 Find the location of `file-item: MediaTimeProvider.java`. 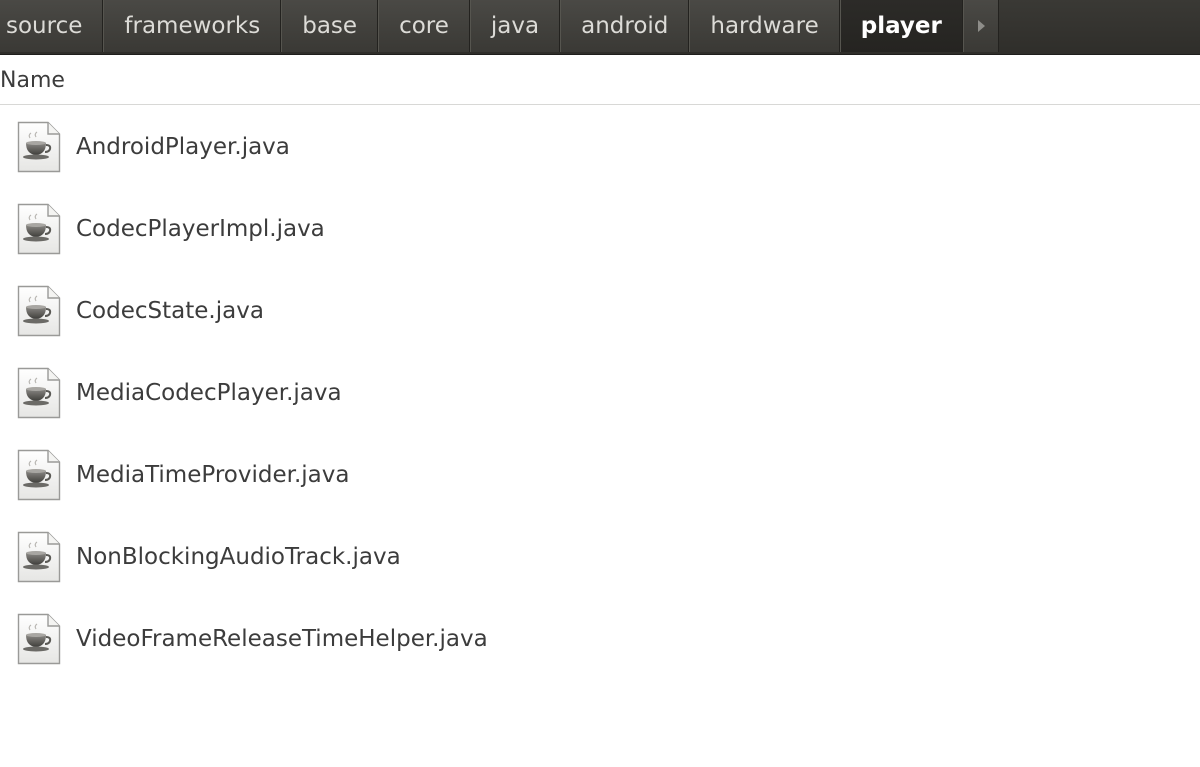

file-item: MediaTimeProvider.java is located at coordinates (600, 475).